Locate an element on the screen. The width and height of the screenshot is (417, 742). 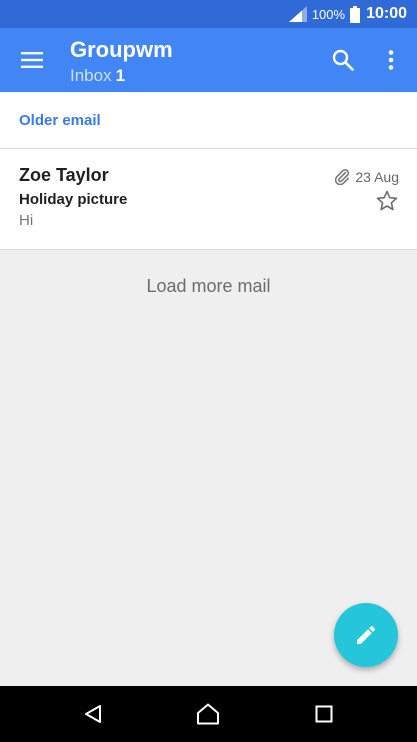
folder-subtitle: Inbox 1 is located at coordinates (97, 76).